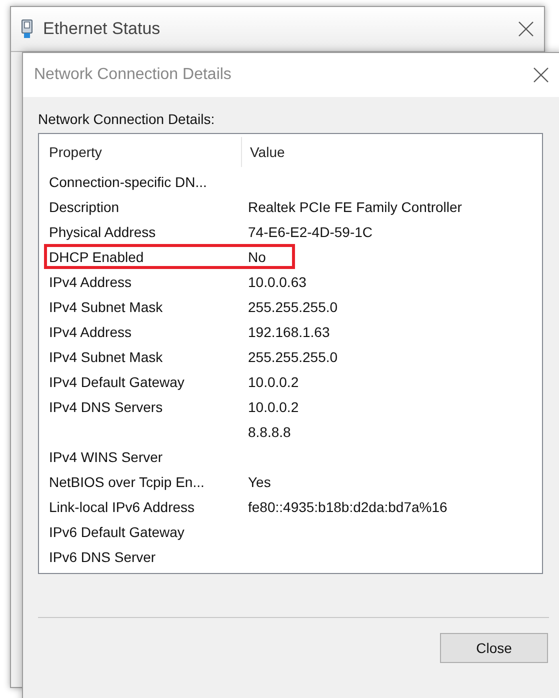  Describe the element at coordinates (117, 532) in the screenshot. I see `property-cell-text: IPv6 Default Gateway` at that location.